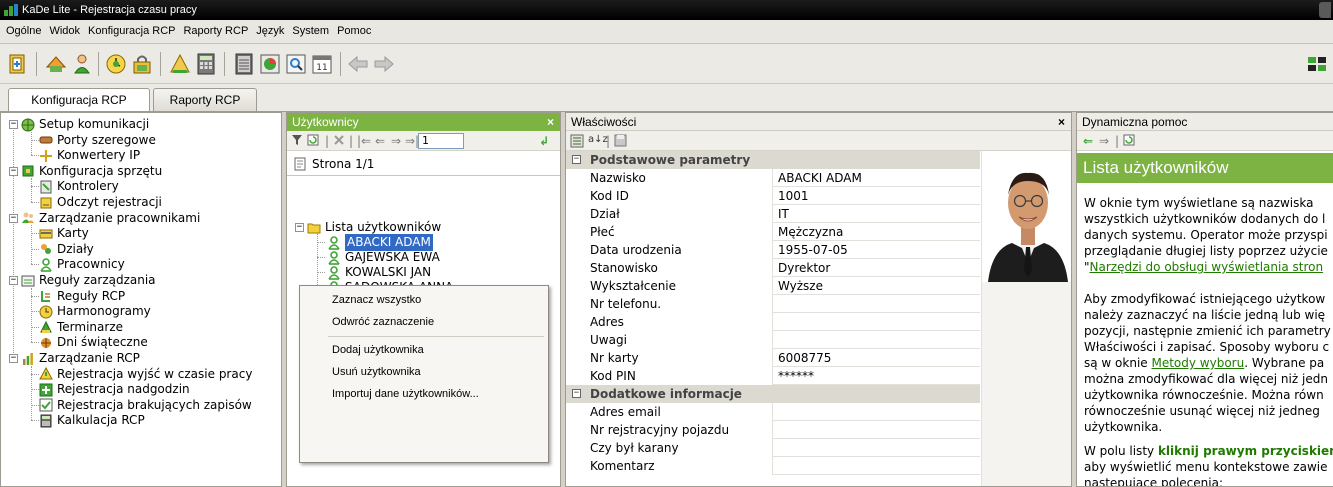 Image resolution: width=1333 pixels, height=487 pixels. What do you see at coordinates (773, 214) in the screenshot?
I see `property-row: Dział IT` at bounding box center [773, 214].